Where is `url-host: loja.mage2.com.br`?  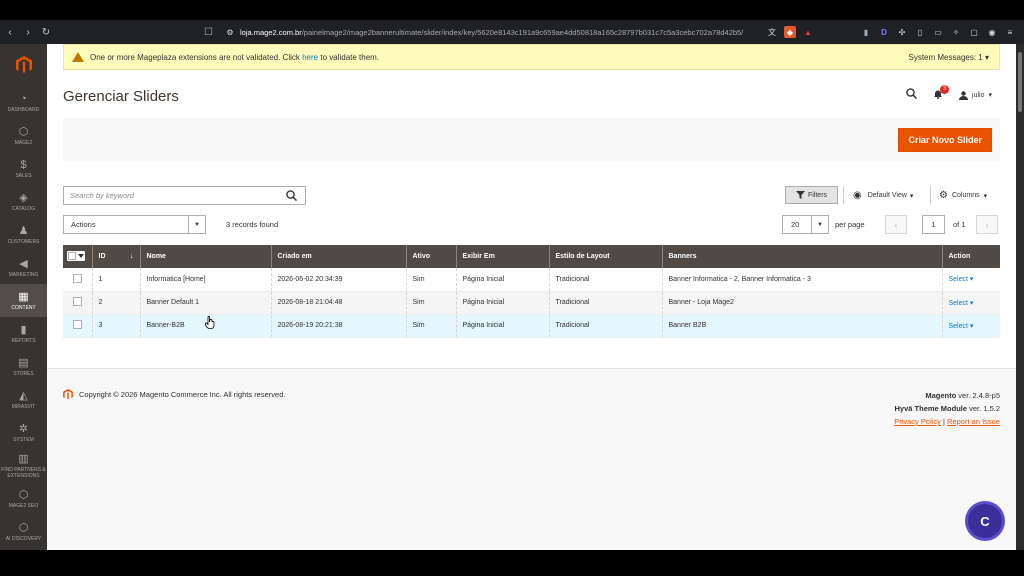 url-host: loja.mage2.com.br is located at coordinates (271, 32).